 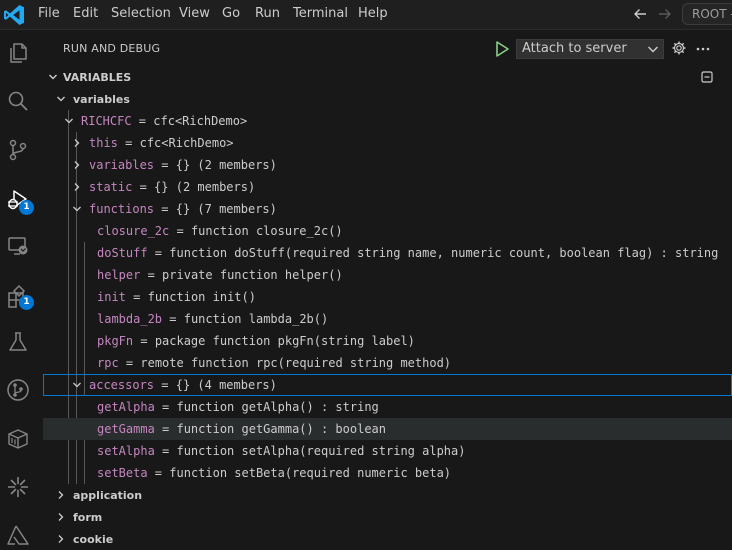 What do you see at coordinates (85, 14) in the screenshot?
I see `menu-edit: Edit` at bounding box center [85, 14].